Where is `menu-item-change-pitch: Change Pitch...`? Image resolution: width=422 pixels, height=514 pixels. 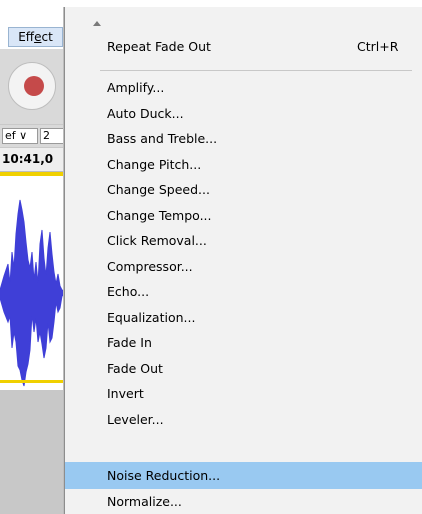 menu-item-change-pitch: Change Pitch... is located at coordinates (243, 165).